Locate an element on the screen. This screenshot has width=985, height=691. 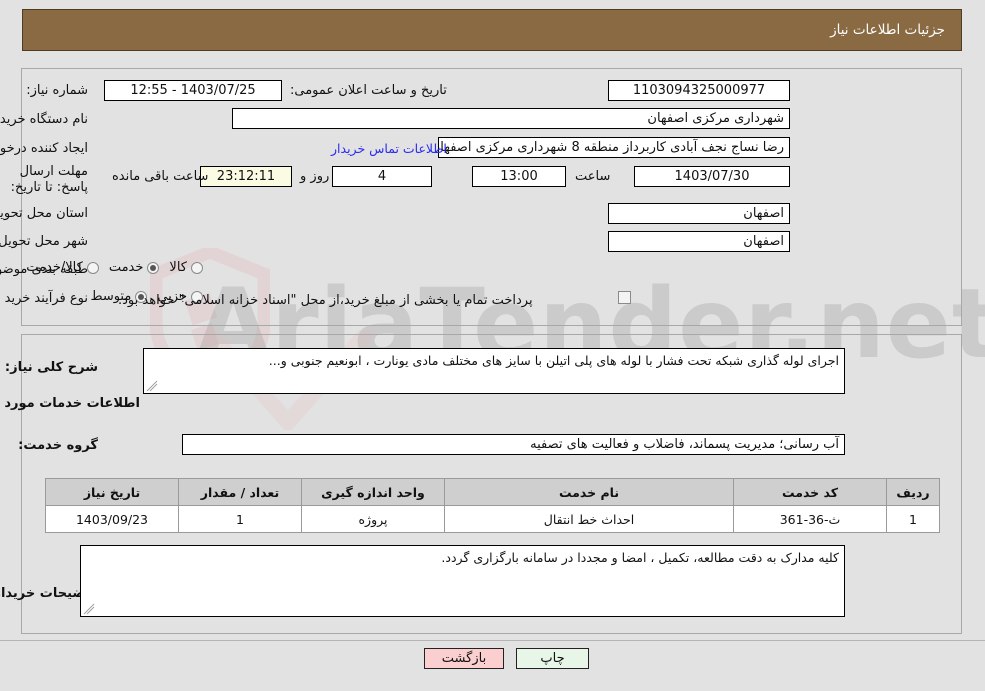
days-remaining-value: 4 is located at coordinates (382, 176).